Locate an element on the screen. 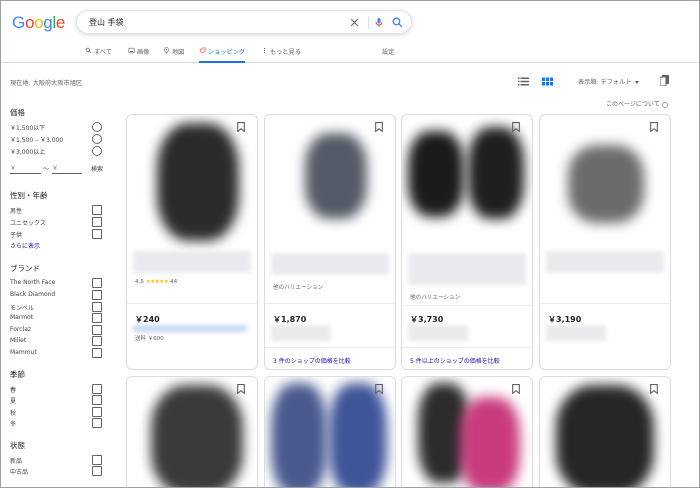 This screenshot has width=700, height=488. season-option: 秋 is located at coordinates (57, 412).